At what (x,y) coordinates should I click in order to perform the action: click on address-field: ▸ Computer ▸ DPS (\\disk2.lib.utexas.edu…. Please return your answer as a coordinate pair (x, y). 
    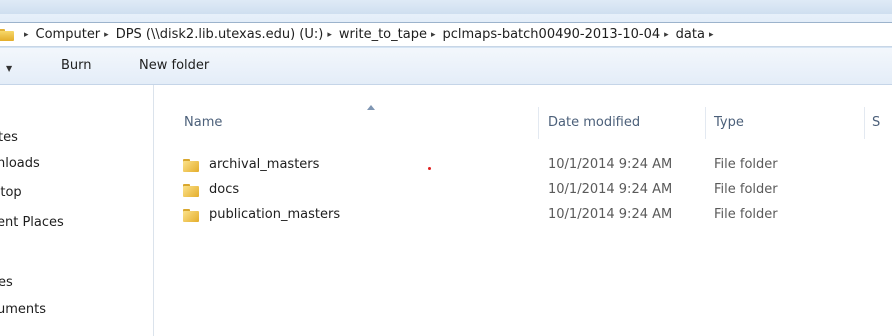
    Looking at the image, I should click on (446, 34).